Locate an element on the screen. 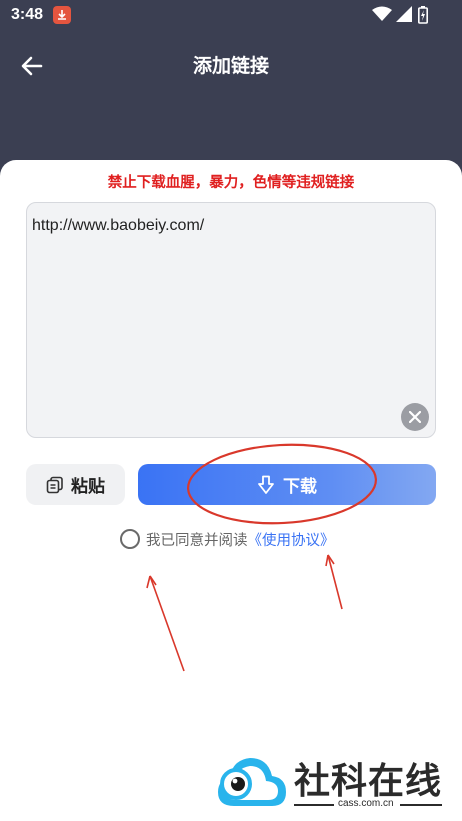 The height and width of the screenshot is (821, 462). back-button is located at coordinates (32, 66).